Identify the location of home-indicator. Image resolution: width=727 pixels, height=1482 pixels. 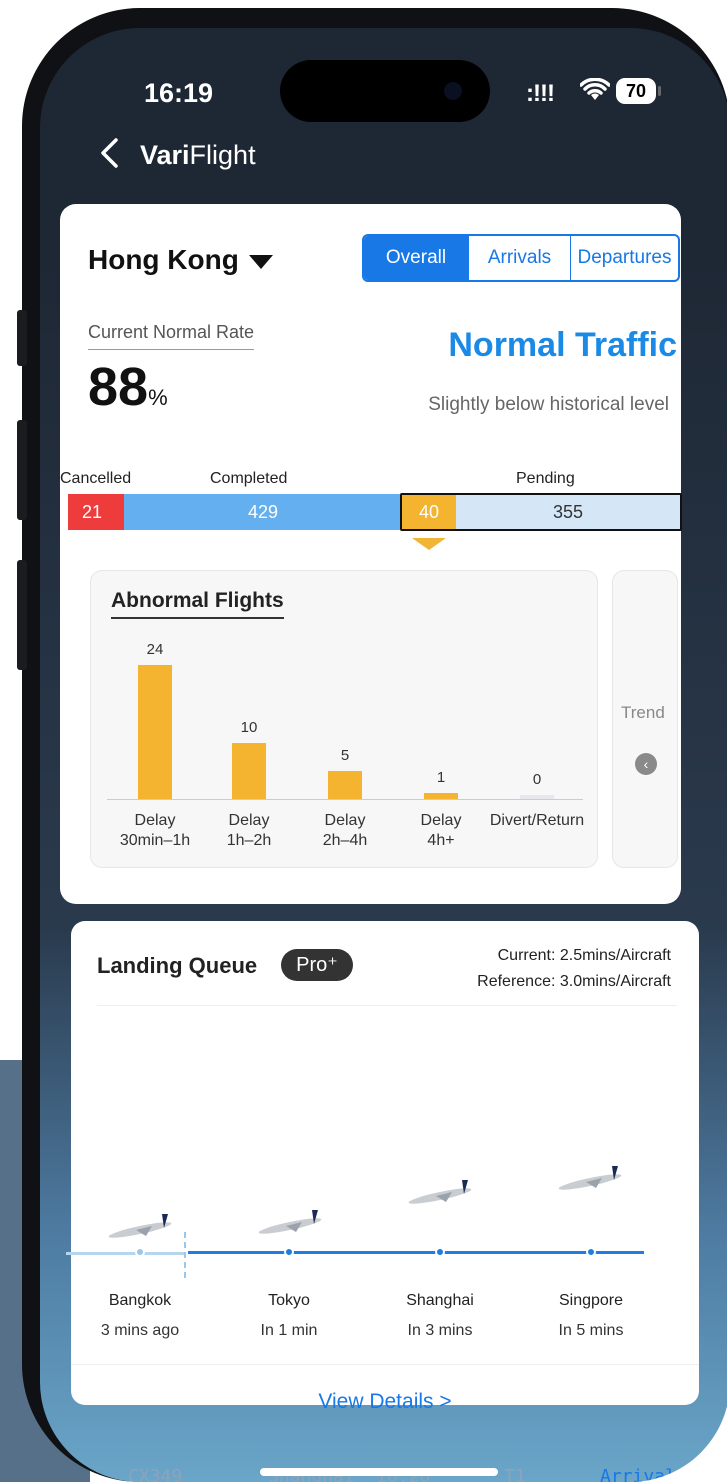
(379, 1472).